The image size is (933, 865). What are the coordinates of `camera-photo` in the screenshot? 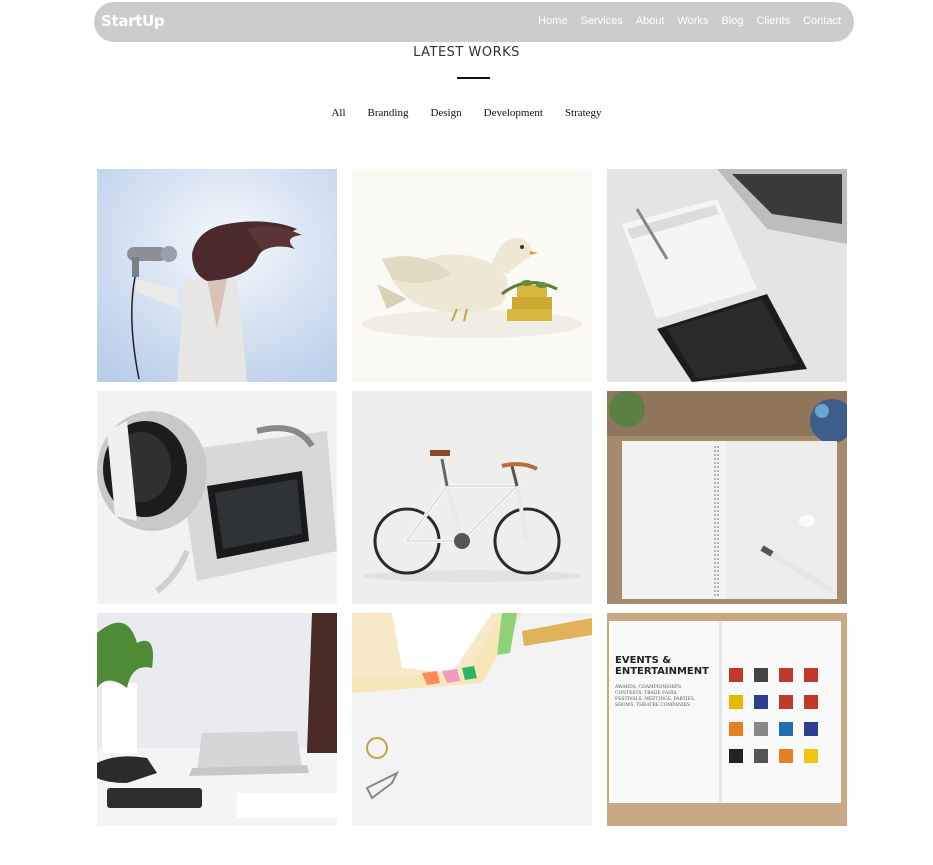 It's located at (217, 497).